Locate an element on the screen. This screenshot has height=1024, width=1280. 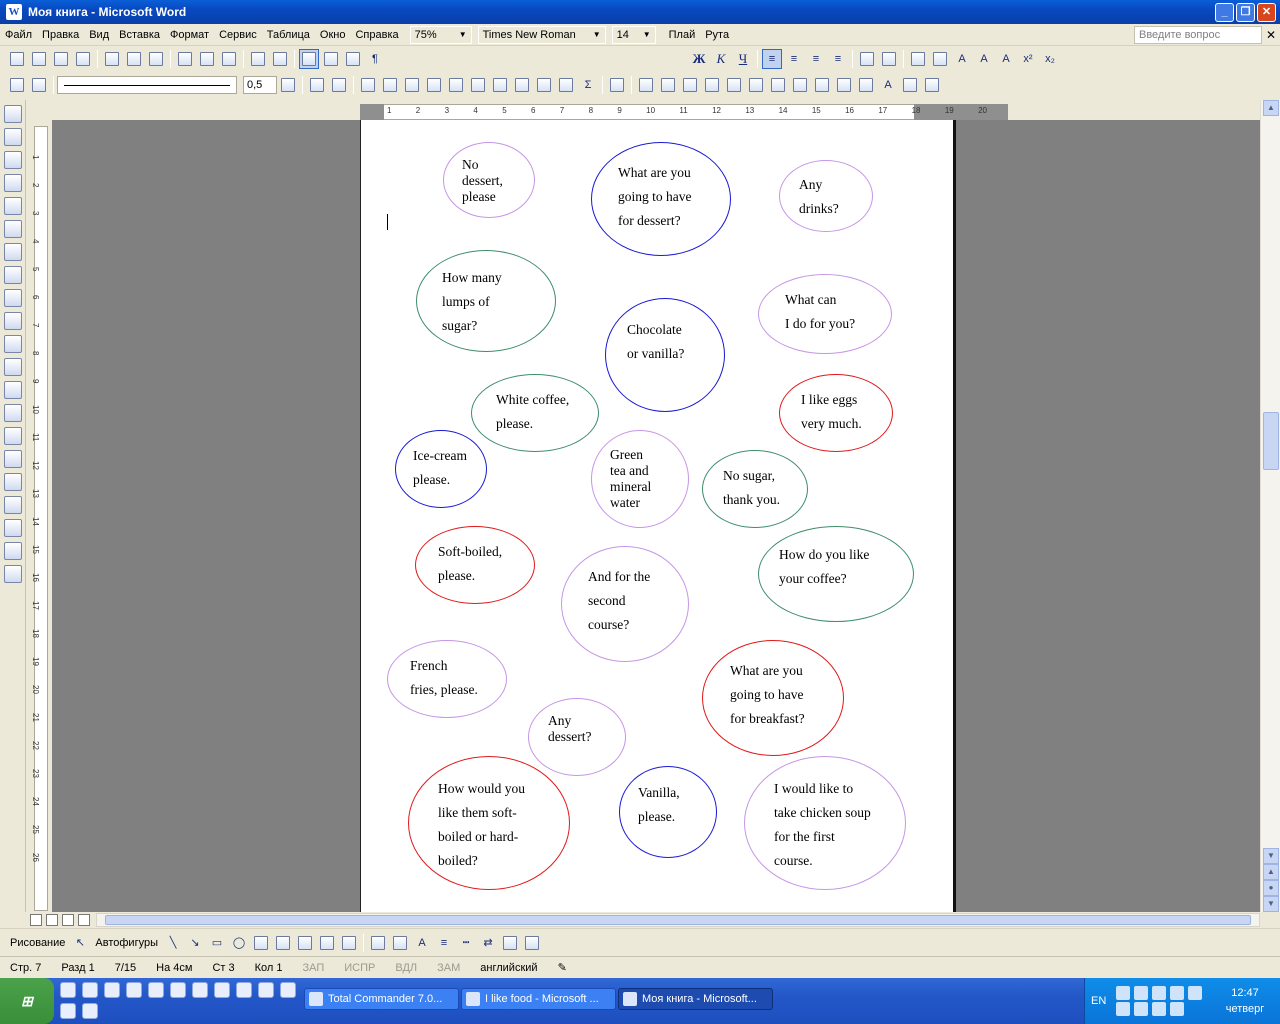
close-button: ✕ is located at coordinates (1266, 12).